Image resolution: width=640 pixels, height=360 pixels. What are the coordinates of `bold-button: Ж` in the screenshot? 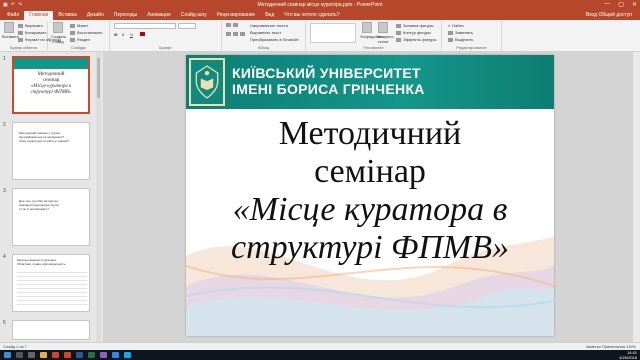 It's located at (116, 34).